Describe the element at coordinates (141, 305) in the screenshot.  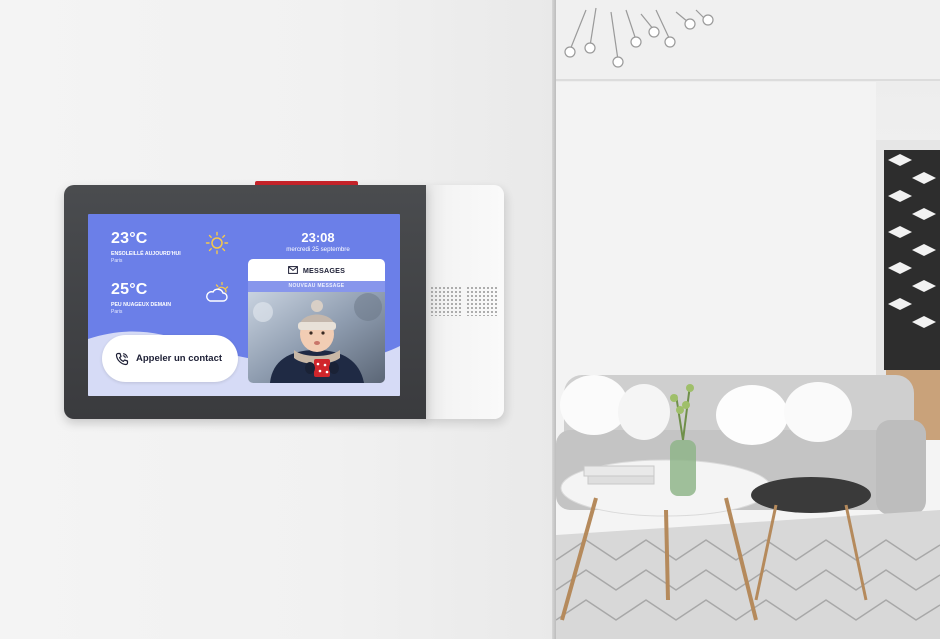
I see `weather-condition: PEU NUAGEUX DEMAIN` at that location.